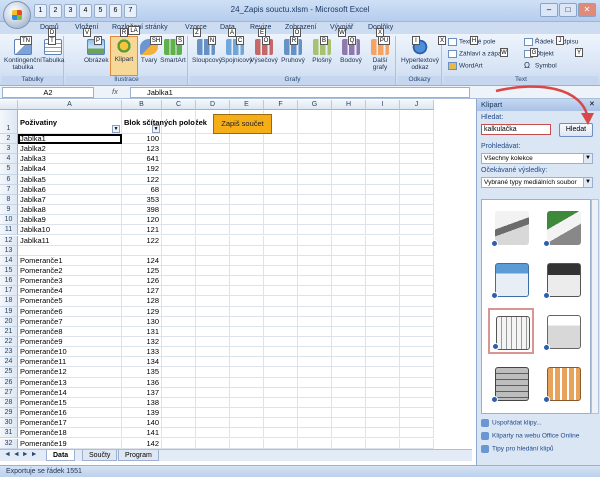 This screenshot has height=477, width=600. What do you see at coordinates (9, 331) in the screenshot?
I see `row-header: 21` at bounding box center [9, 331].